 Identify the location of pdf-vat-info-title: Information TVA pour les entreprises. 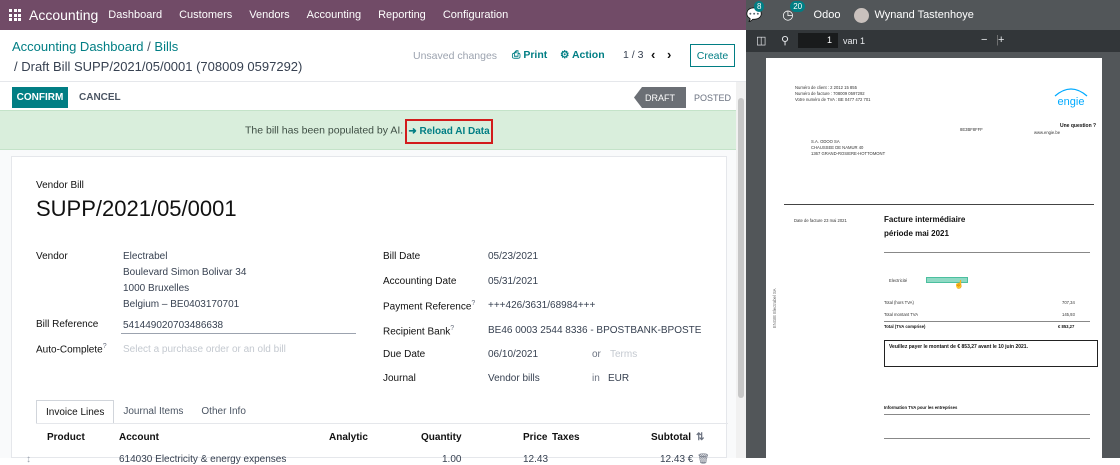
(921, 407).